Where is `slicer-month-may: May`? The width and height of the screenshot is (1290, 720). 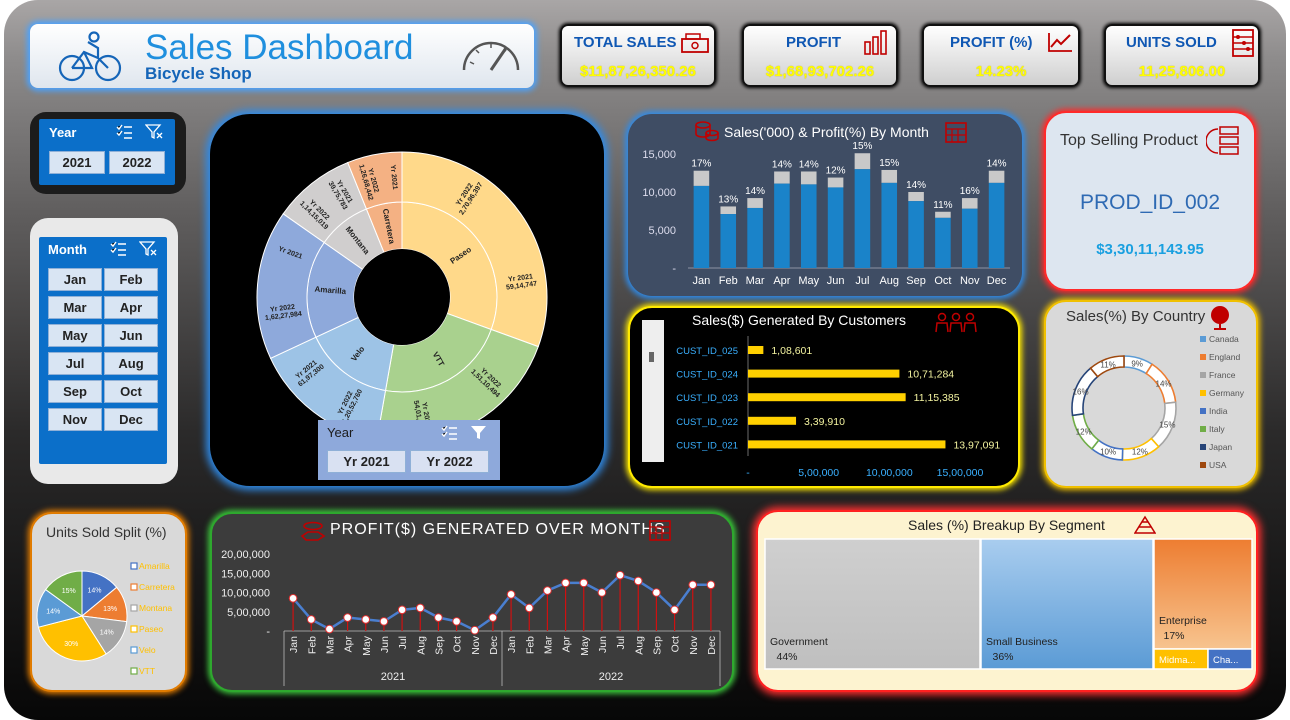 slicer-month-may: May is located at coordinates (75, 335).